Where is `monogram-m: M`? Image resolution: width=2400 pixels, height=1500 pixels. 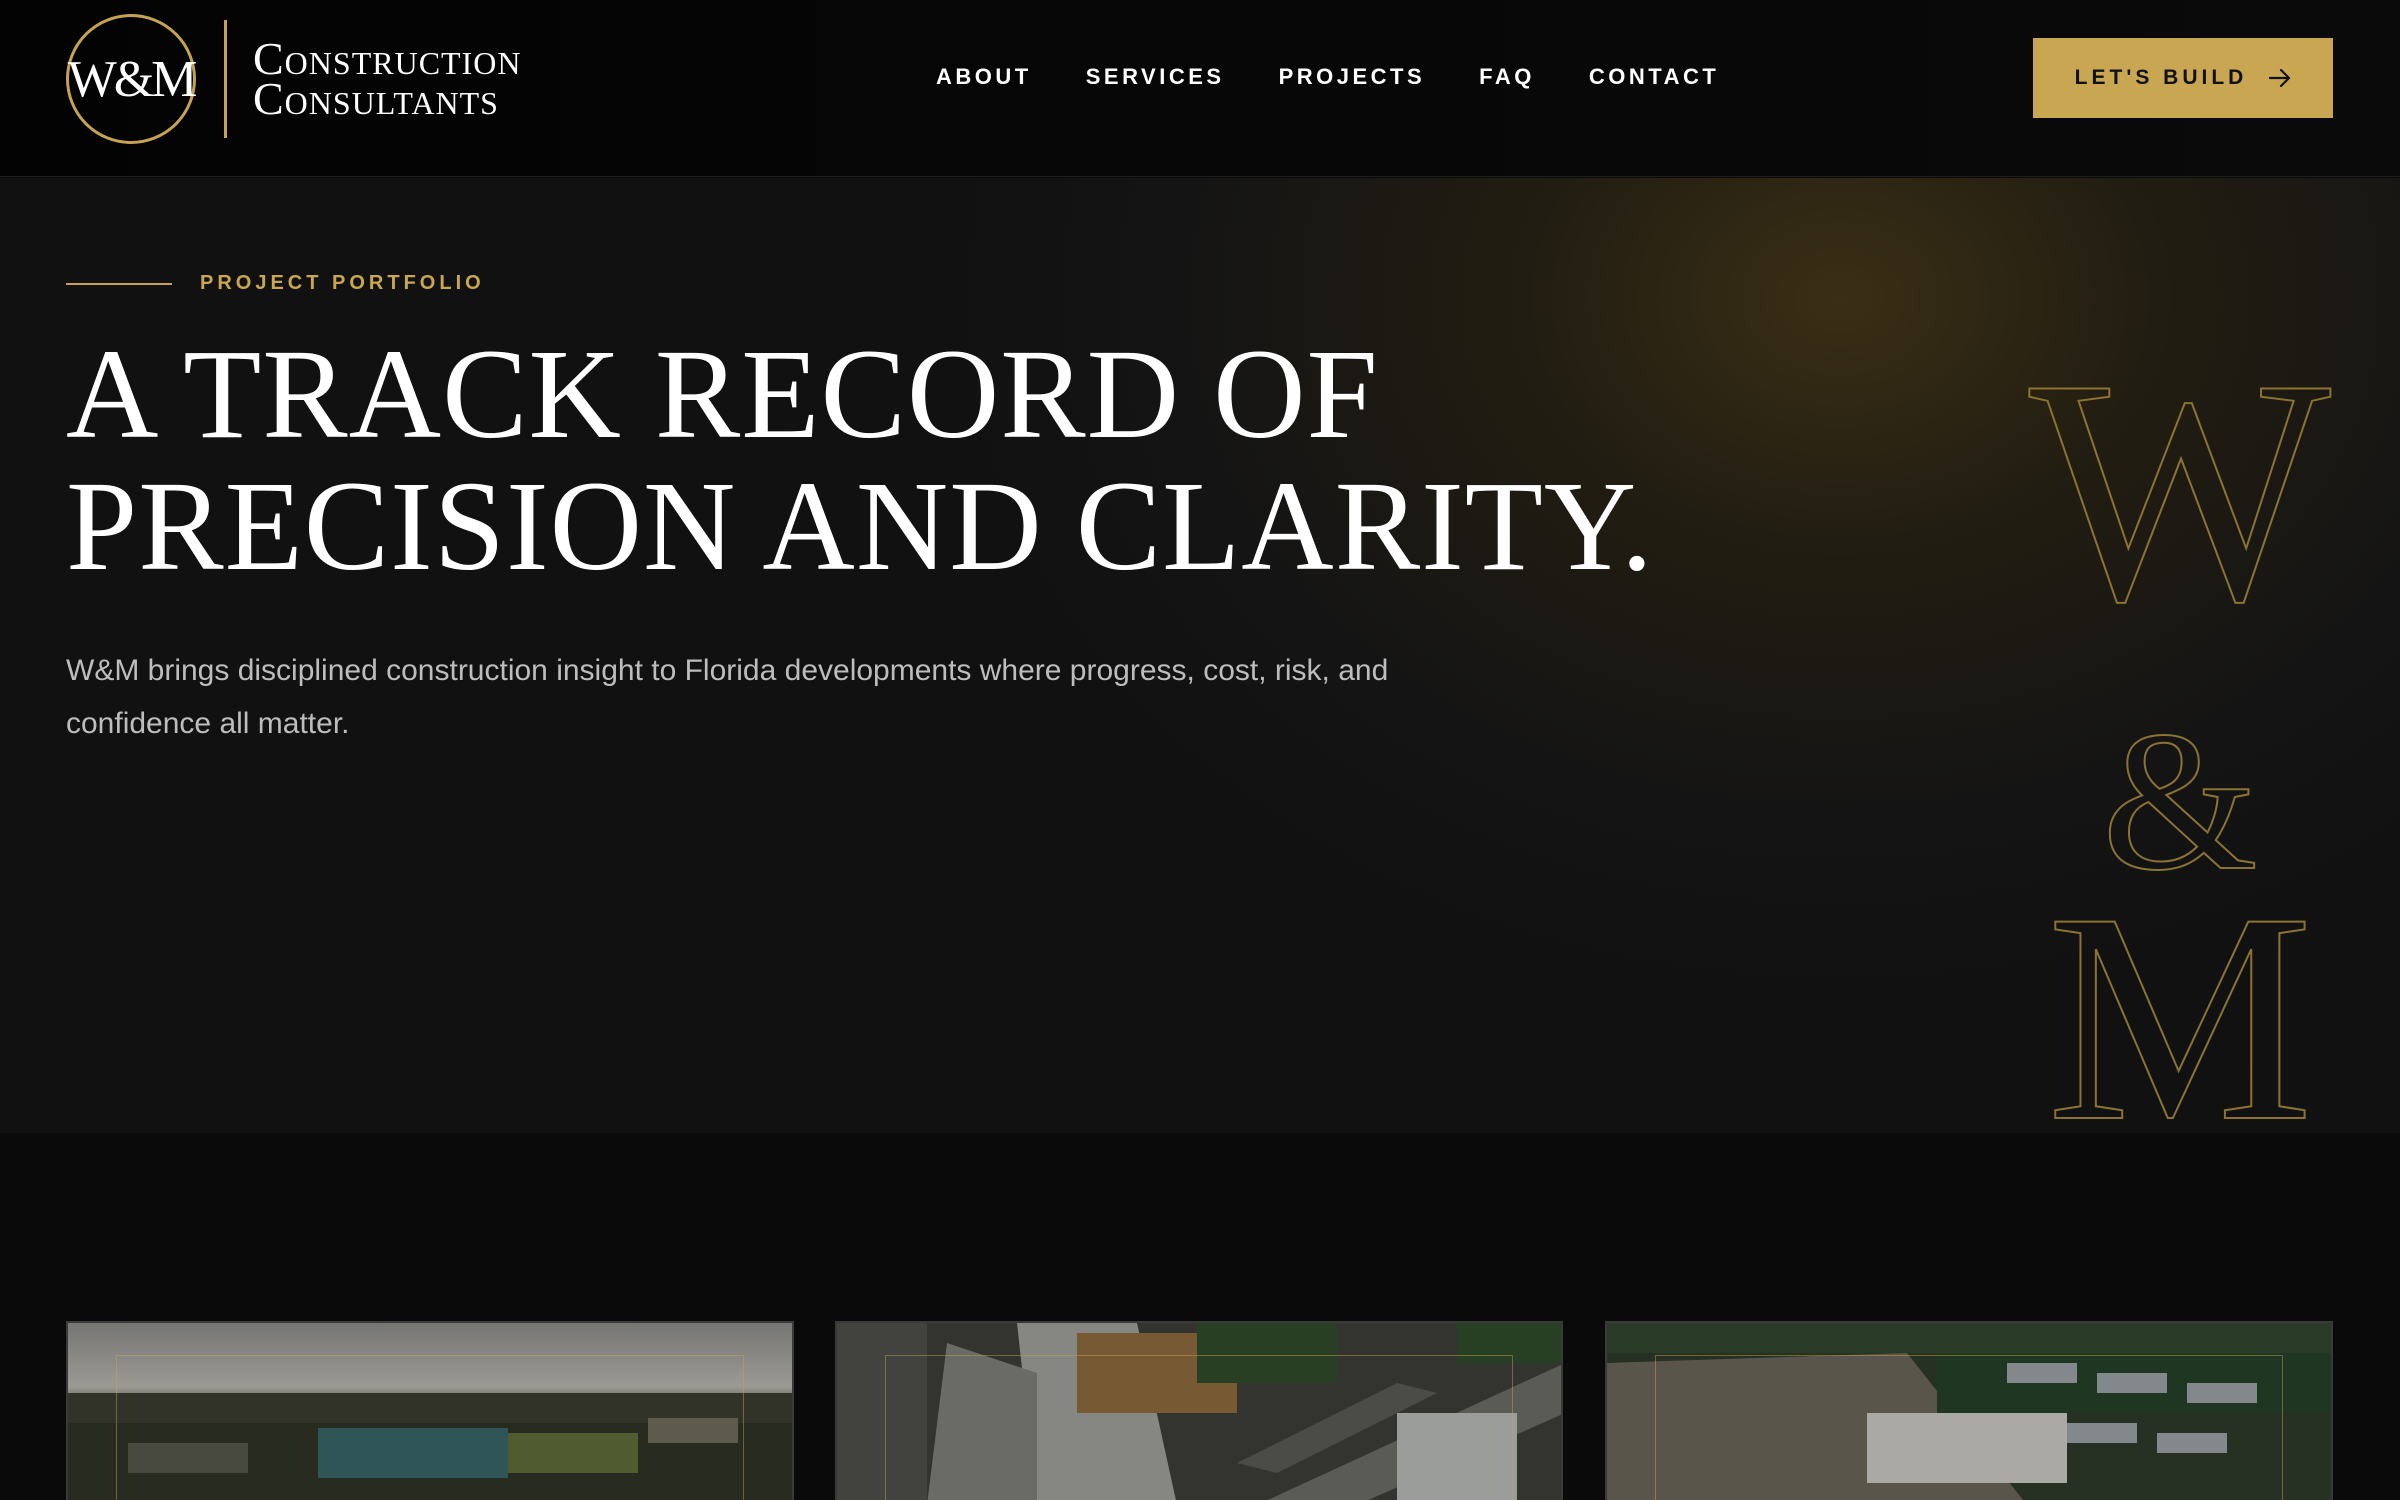 monogram-m: M is located at coordinates (2180, 992).